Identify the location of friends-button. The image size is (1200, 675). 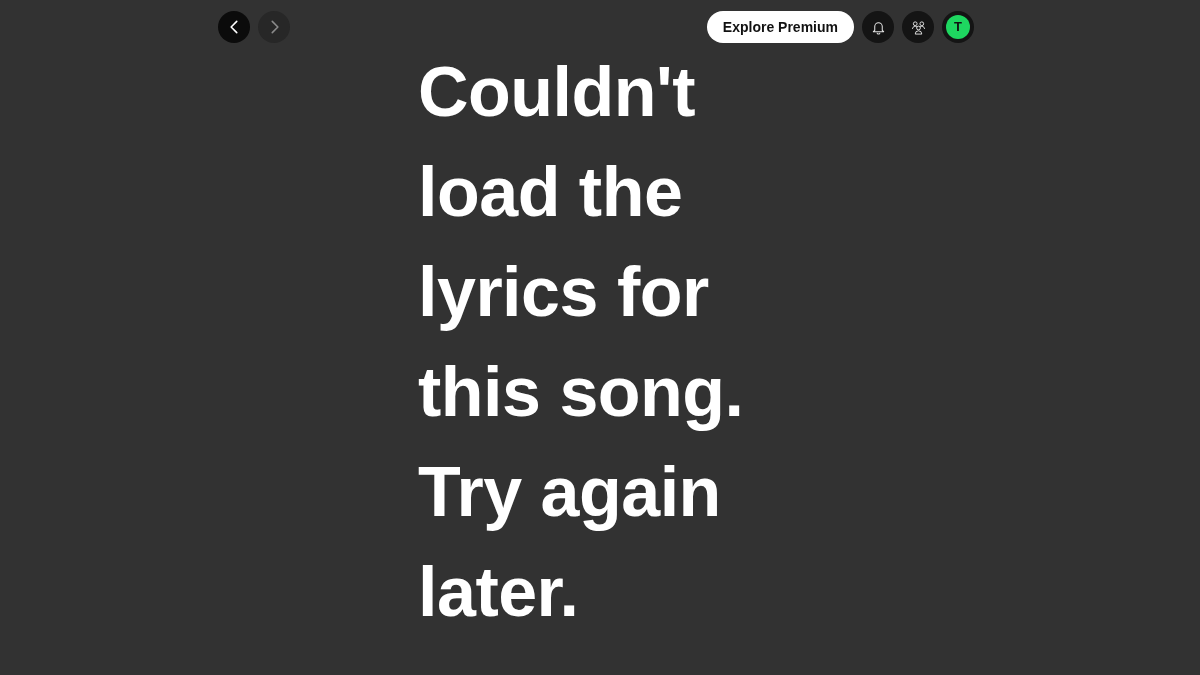
(918, 27).